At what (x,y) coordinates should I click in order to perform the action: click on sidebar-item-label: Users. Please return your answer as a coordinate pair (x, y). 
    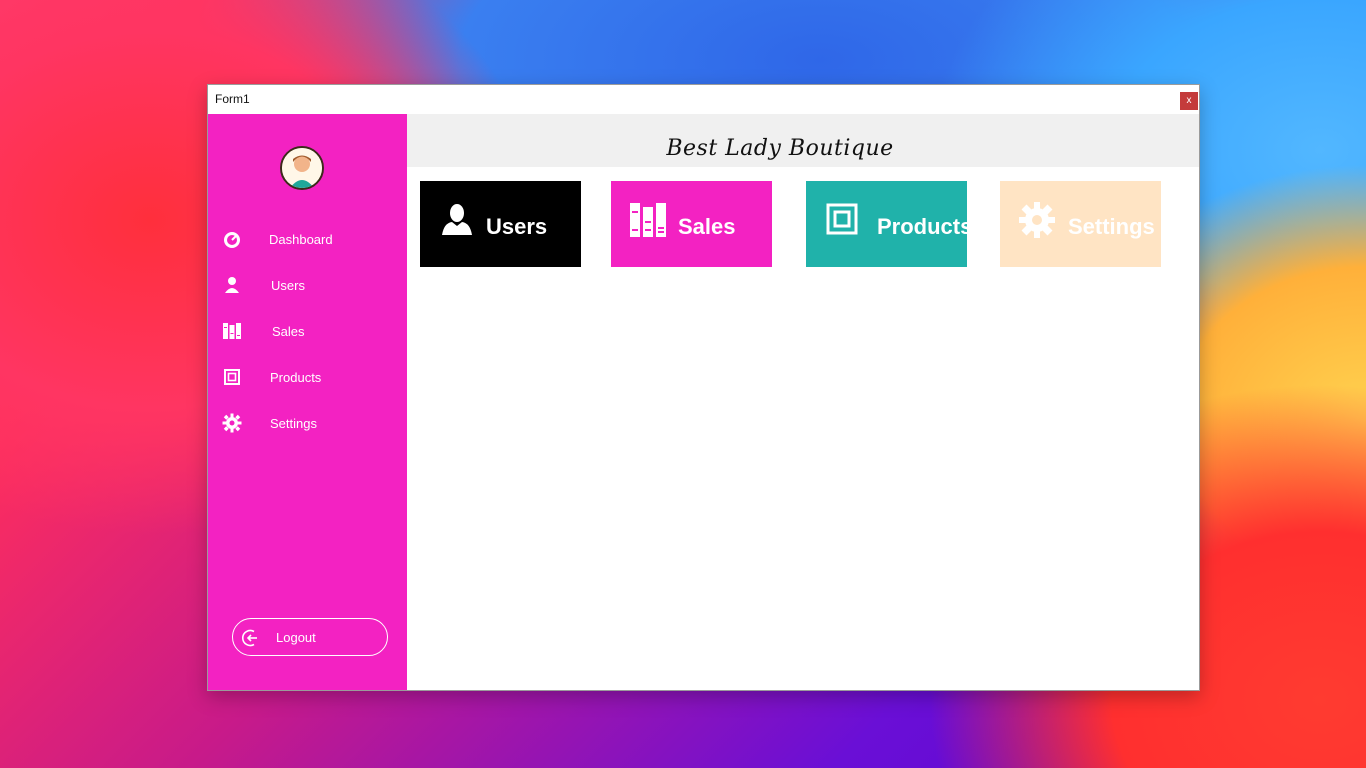
    Looking at the image, I should click on (288, 285).